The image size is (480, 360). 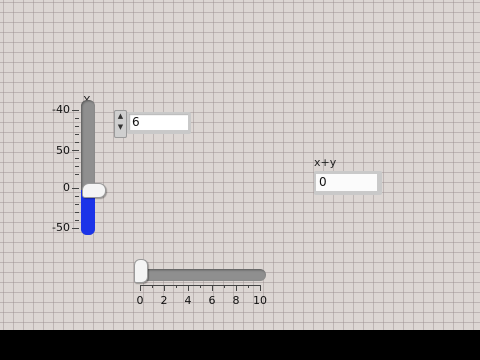 What do you see at coordinates (61, 227) in the screenshot?
I see `x-scale-label-neg50: -50` at bounding box center [61, 227].